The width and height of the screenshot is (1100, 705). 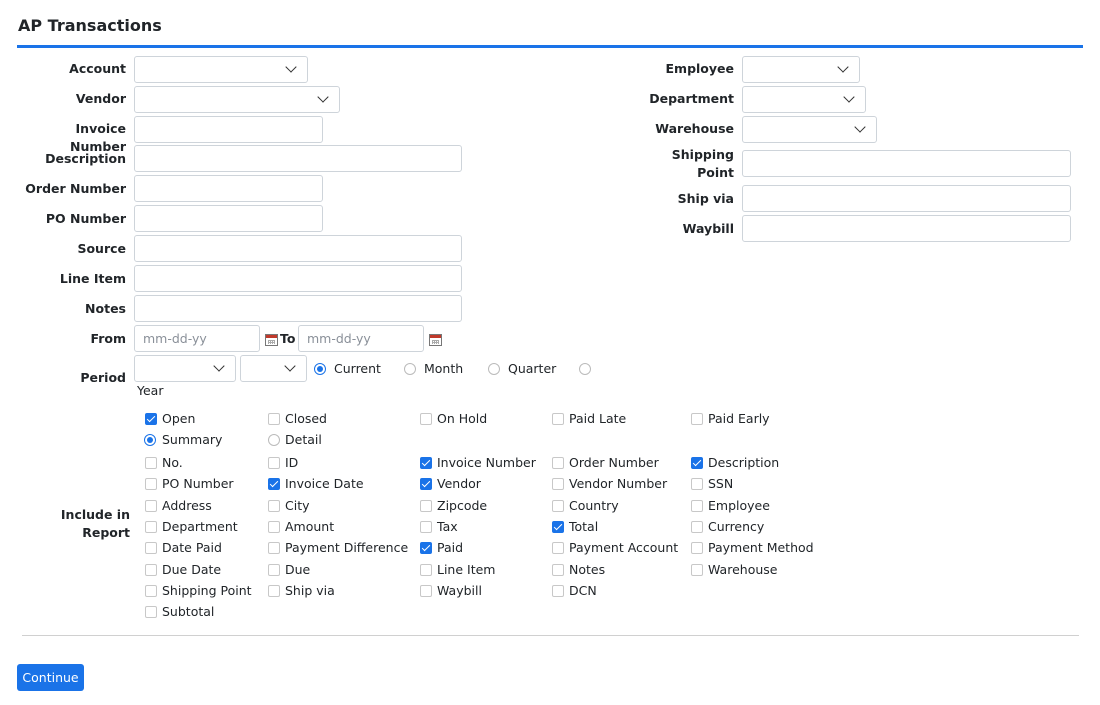 I want to click on status-closed-checkbox, so click(x=274, y=419).